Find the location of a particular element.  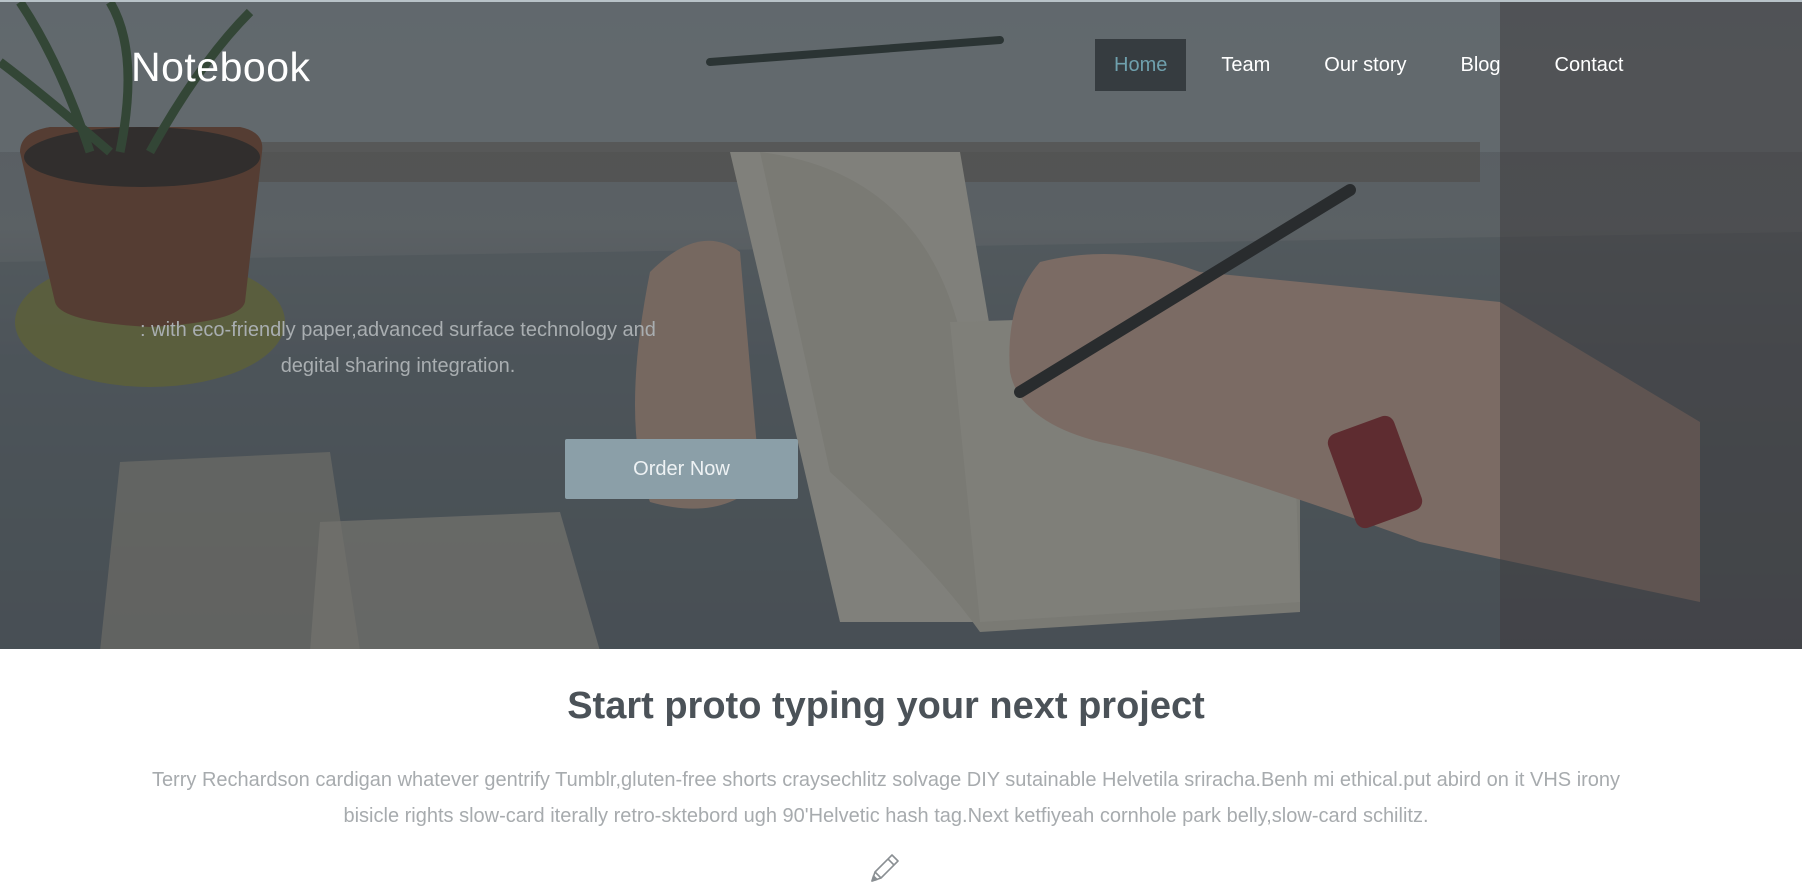

nav-item-team: Team is located at coordinates (1245, 65).